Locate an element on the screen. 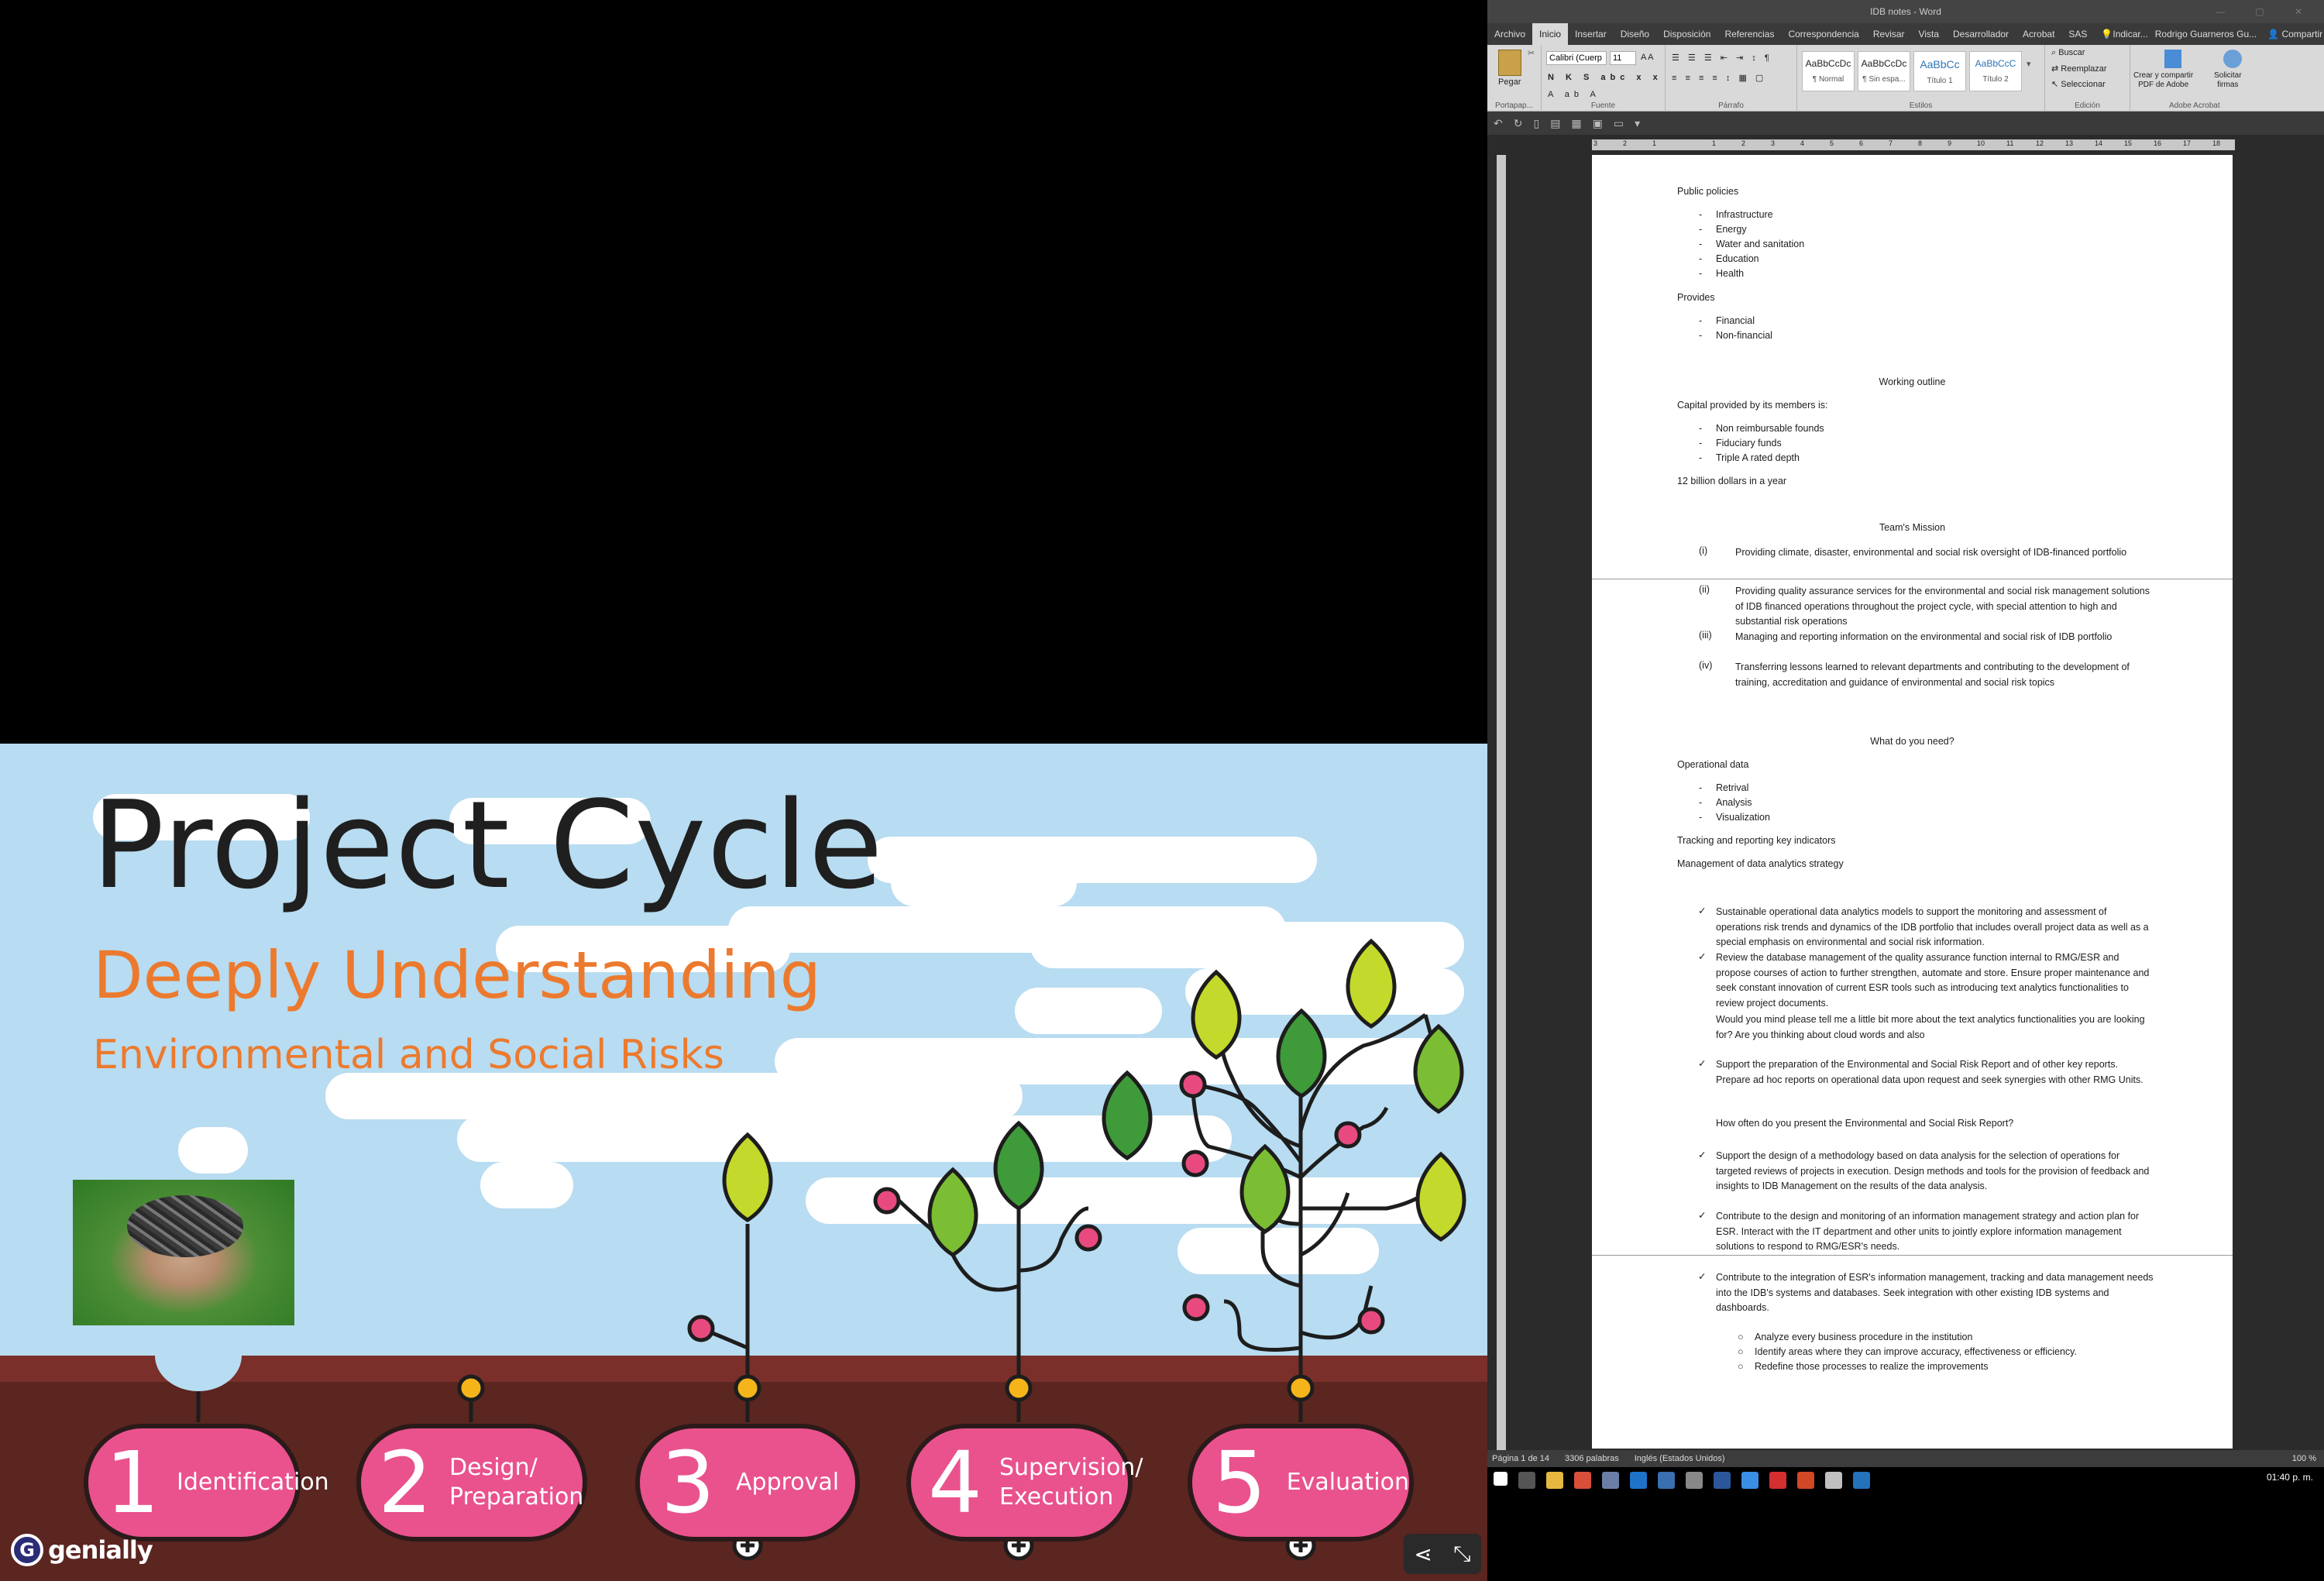 The height and width of the screenshot is (1581, 2324). word-icon is located at coordinates (1722, 1480).